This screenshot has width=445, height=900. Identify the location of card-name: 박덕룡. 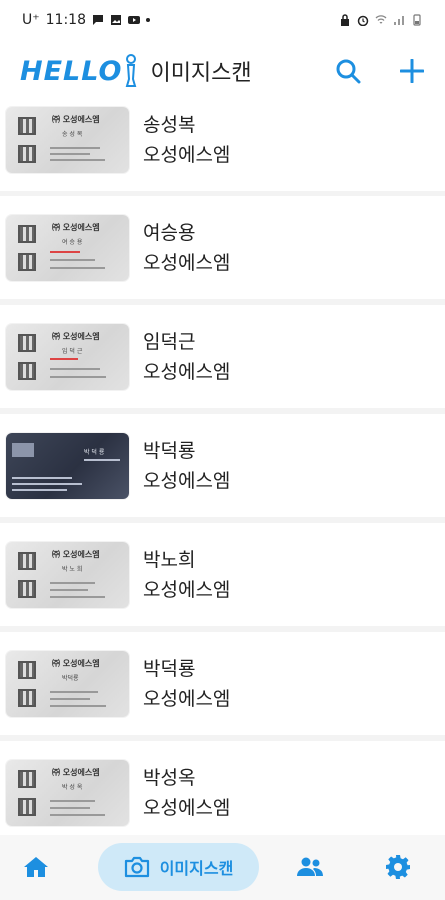
(70, 678).